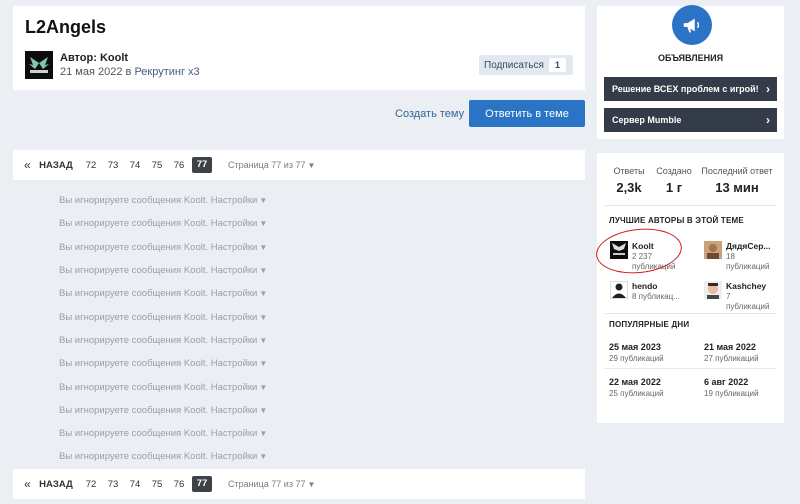 The width and height of the screenshot is (800, 504). What do you see at coordinates (649, 324) in the screenshot?
I see `popular-days-title: ПОПУЛЯРНЫЕ ДНИ` at bounding box center [649, 324].